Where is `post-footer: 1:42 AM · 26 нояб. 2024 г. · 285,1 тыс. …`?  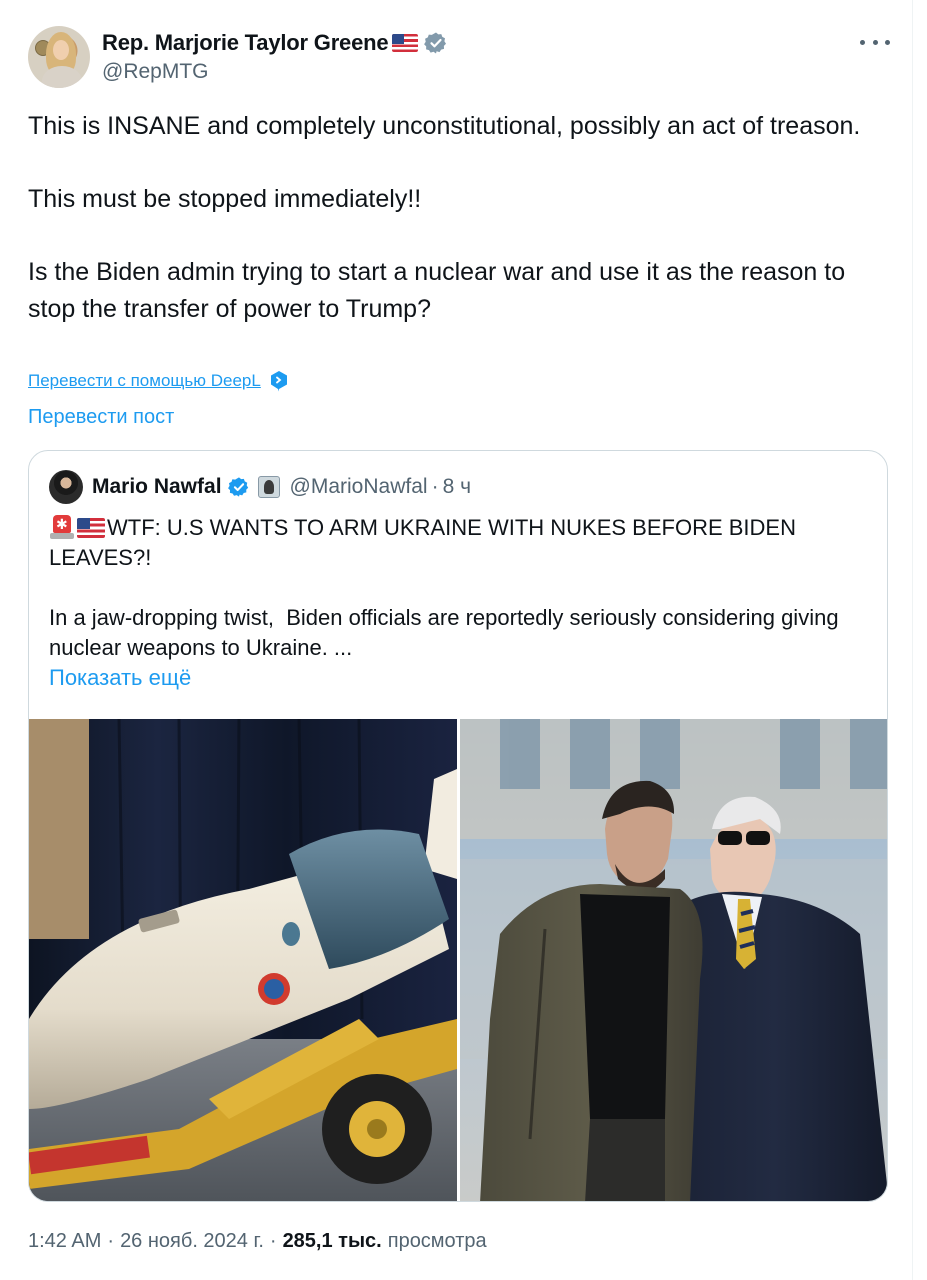
post-footer: 1:42 AM · 26 нояб. 2024 г. · 285,1 тыс. … is located at coordinates (257, 1241).